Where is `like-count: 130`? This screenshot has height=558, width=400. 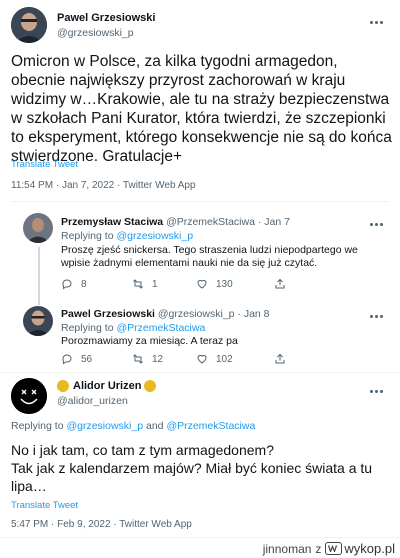 like-count: 130 is located at coordinates (224, 284).